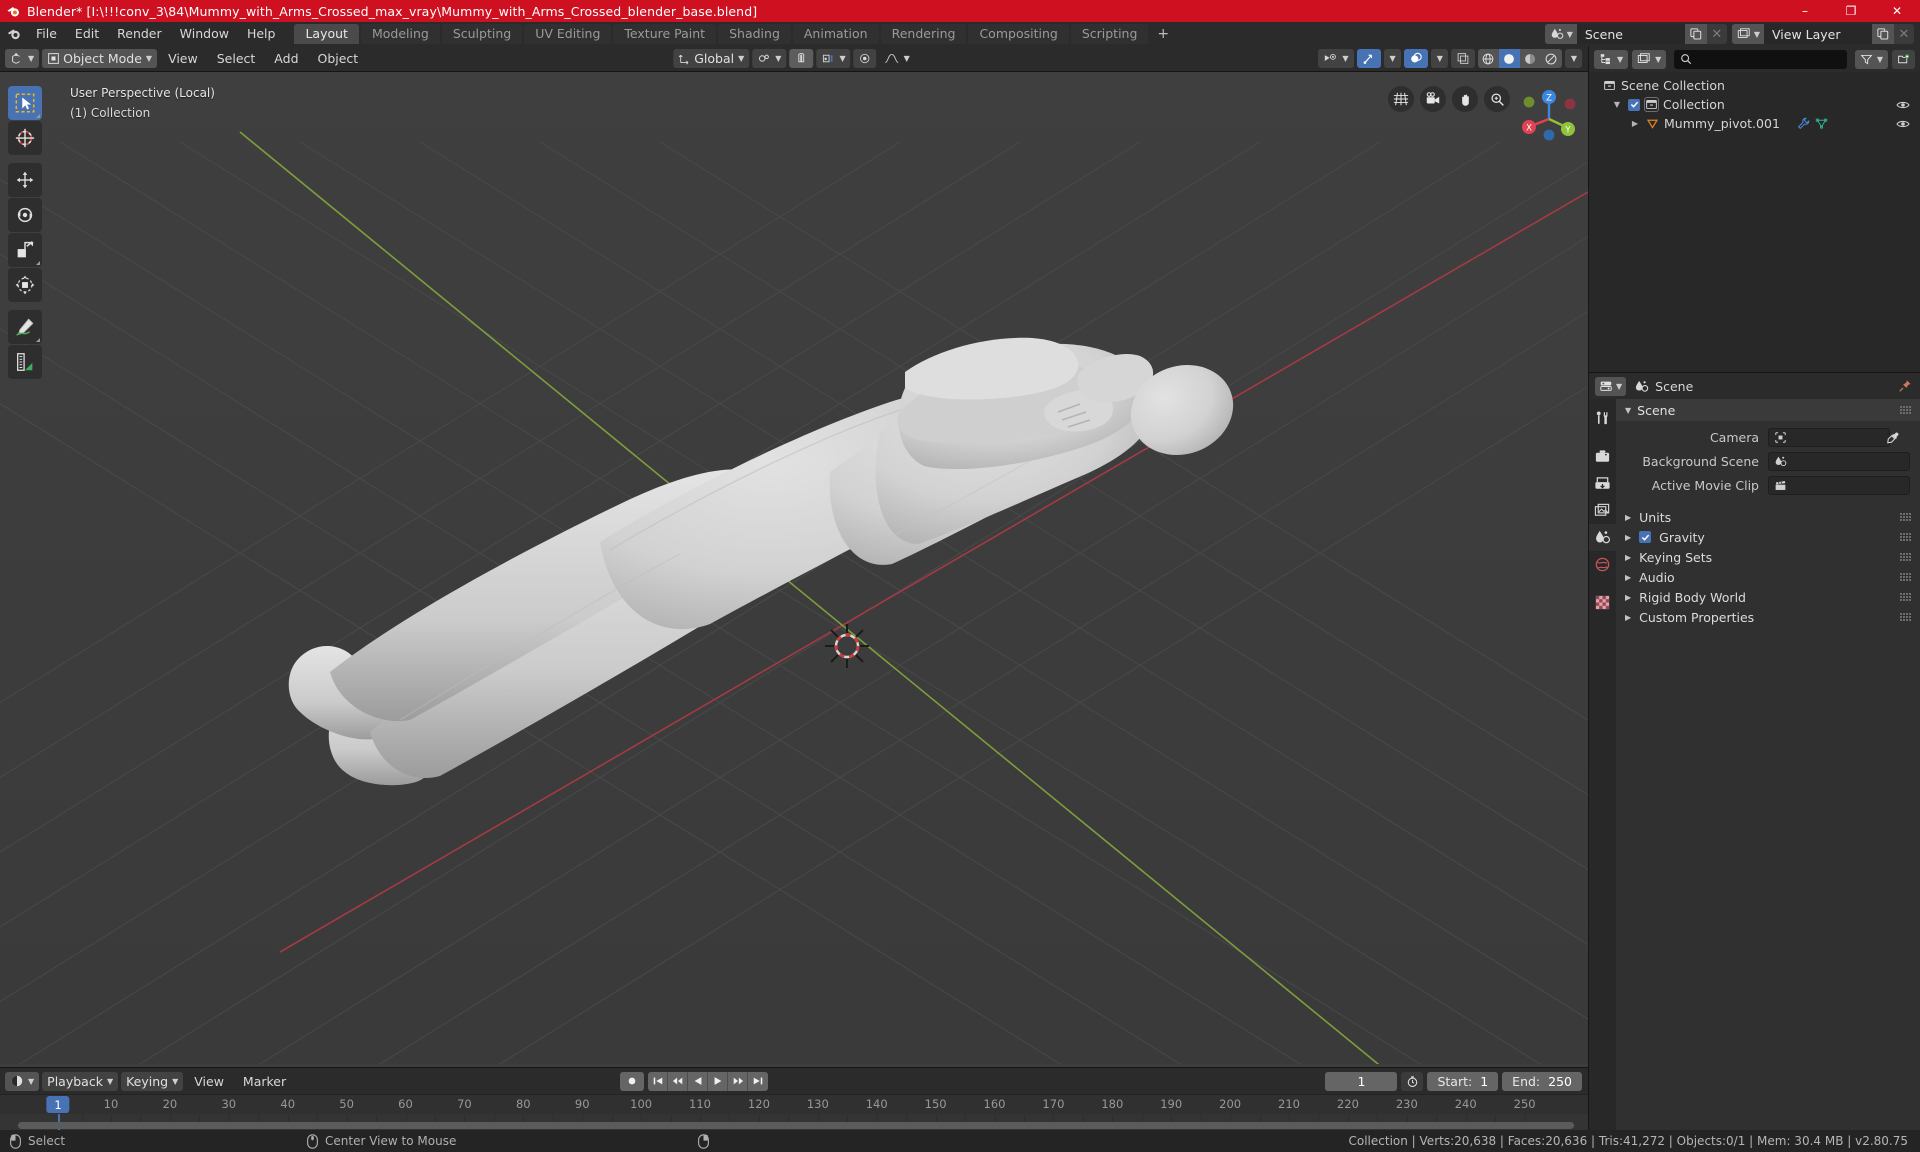  What do you see at coordinates (794, 1125) in the screenshot?
I see `timeline-scrollbar` at bounding box center [794, 1125].